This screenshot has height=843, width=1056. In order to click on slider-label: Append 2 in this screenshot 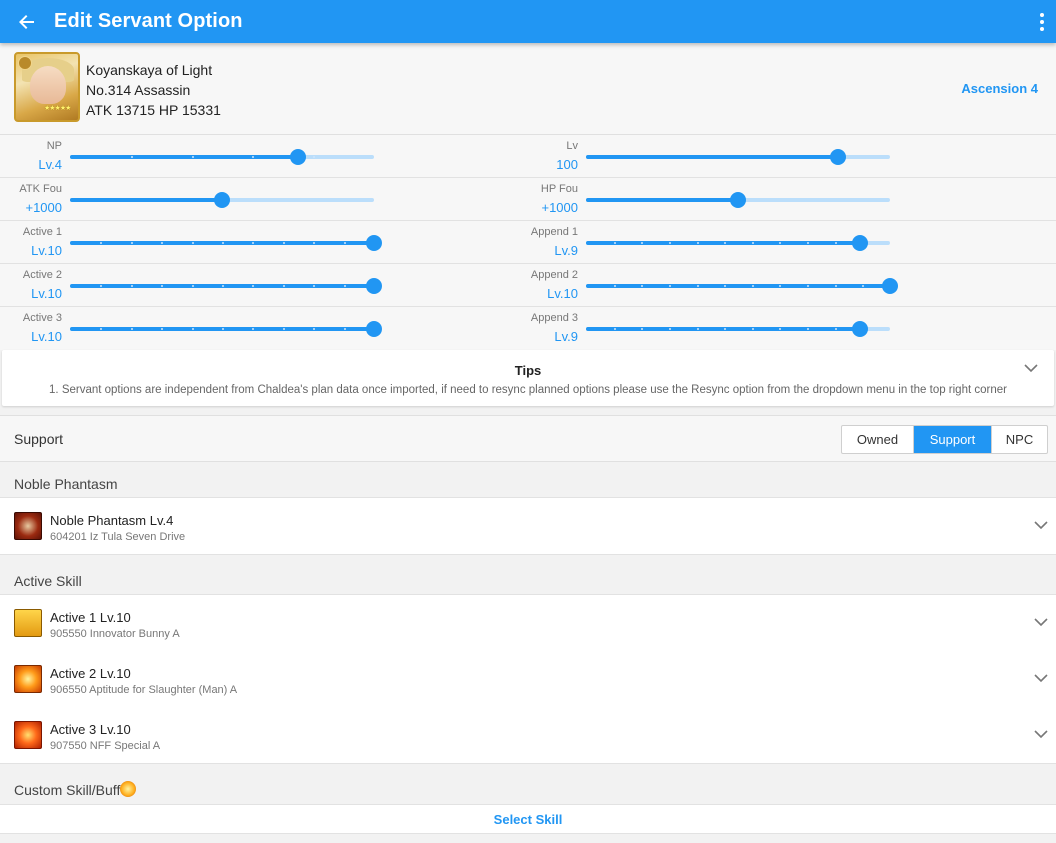, I will do `click(554, 275)`.